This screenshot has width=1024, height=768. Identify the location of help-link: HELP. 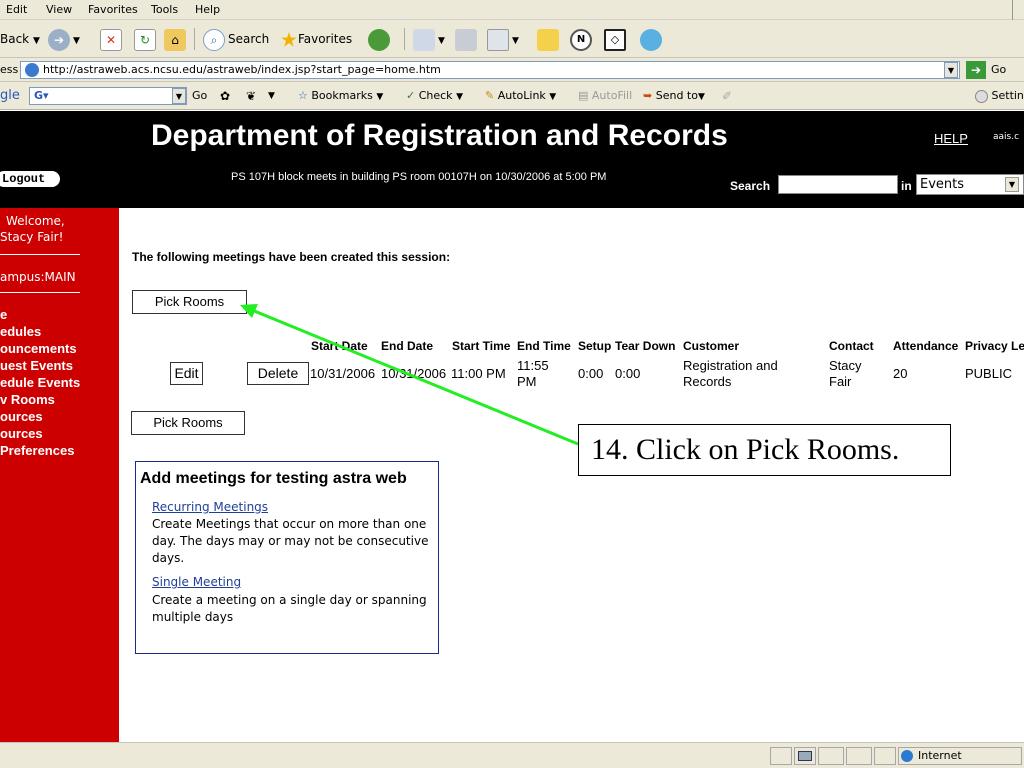
(951, 138).